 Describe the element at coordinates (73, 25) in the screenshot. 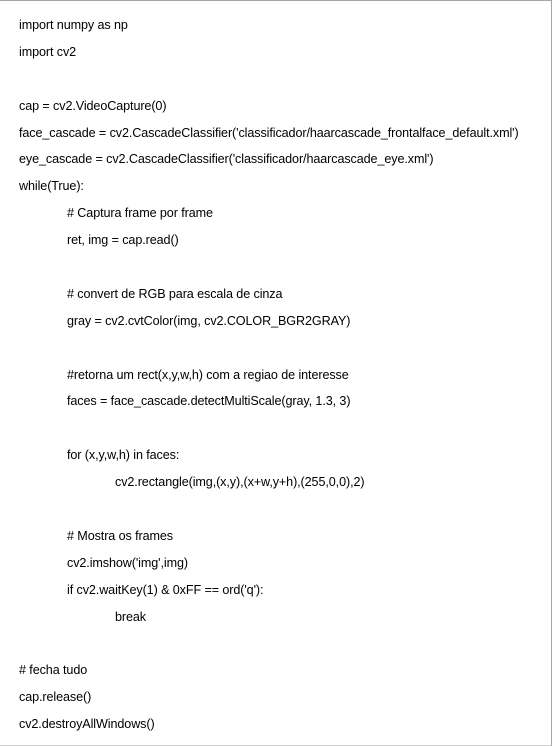

I see `code-line: import numpy as np` at that location.